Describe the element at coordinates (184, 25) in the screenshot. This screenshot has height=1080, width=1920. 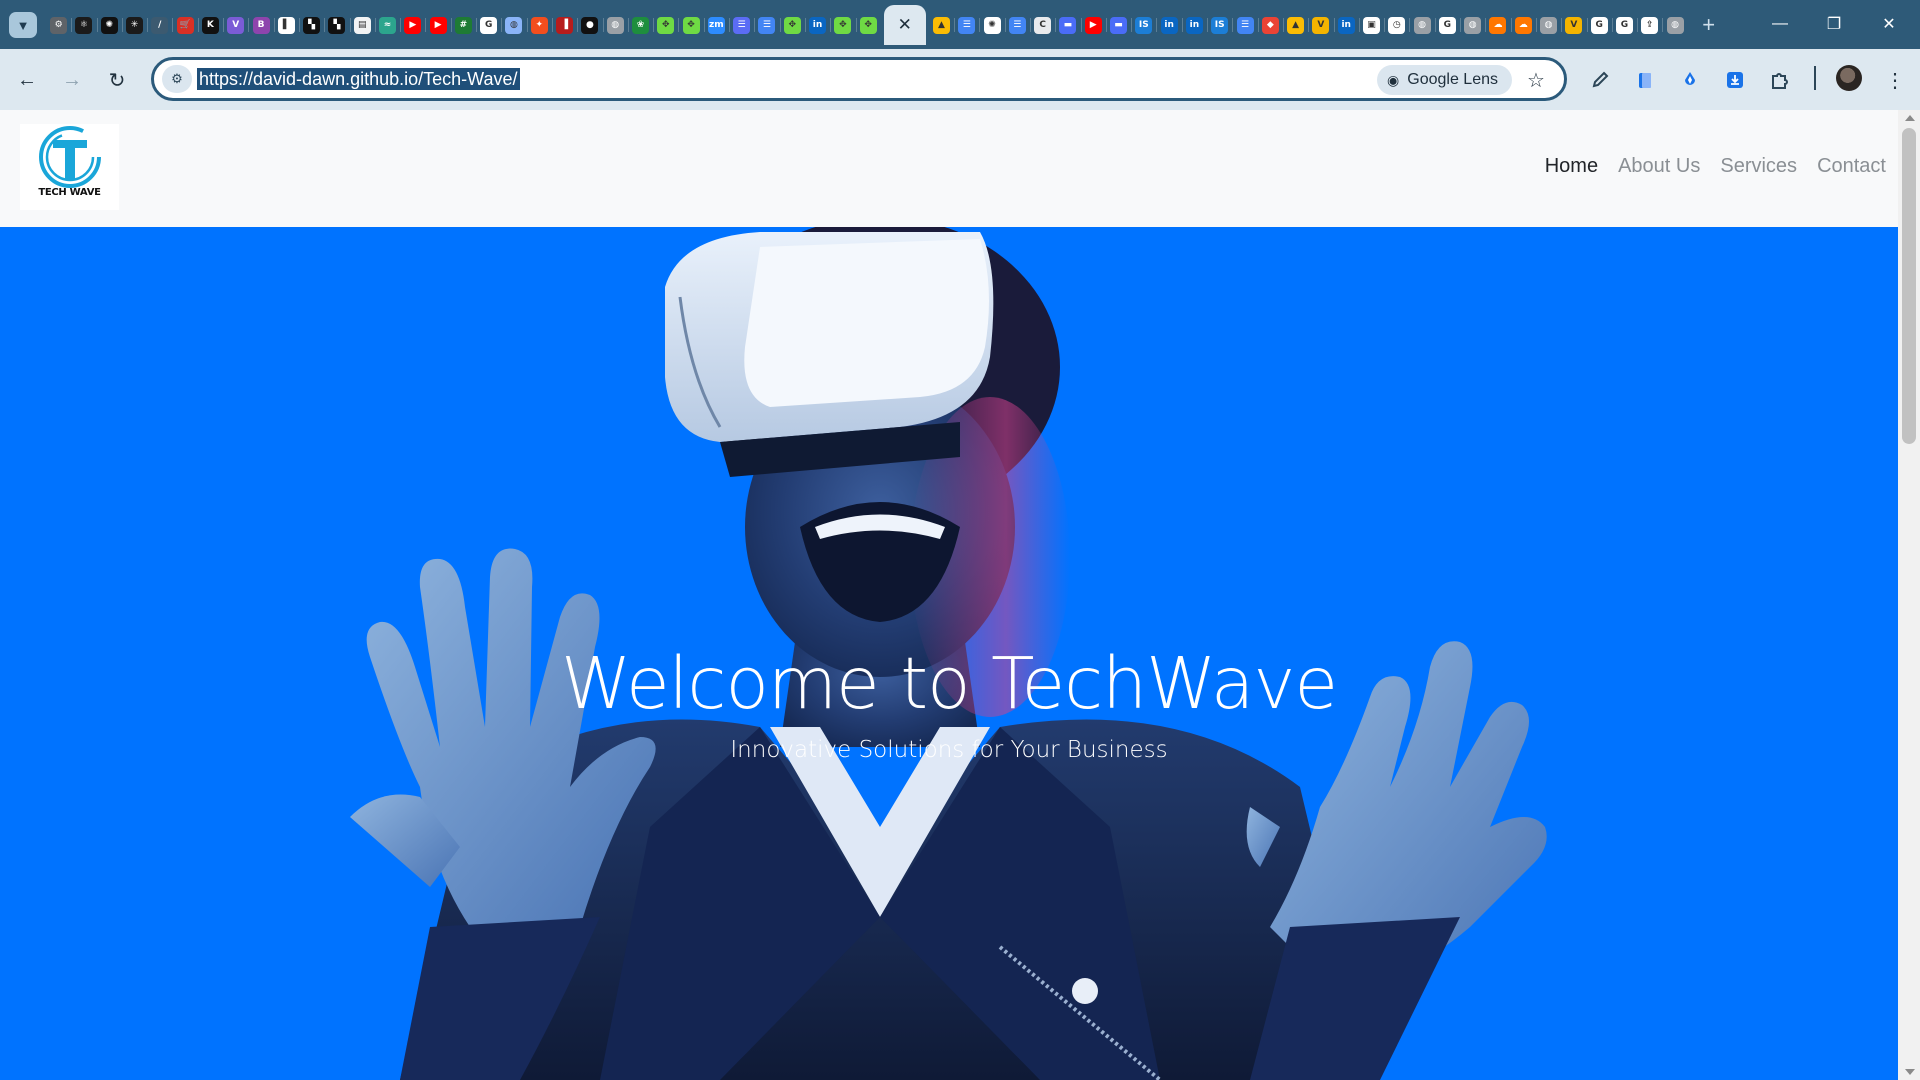
I see `pinned-tab: 🛒` at that location.